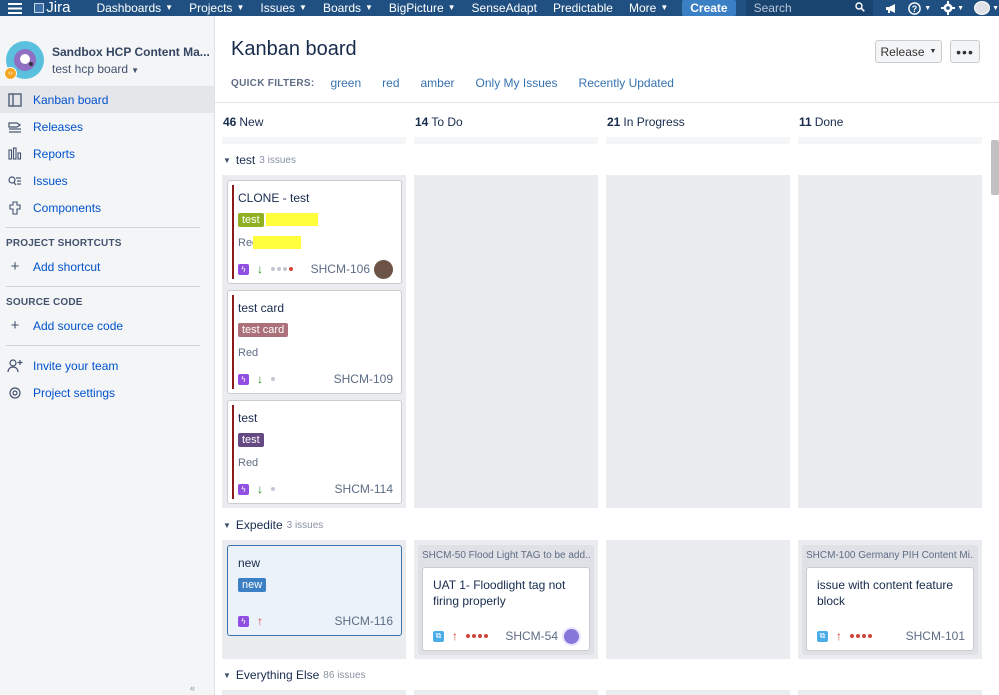 The width and height of the screenshot is (999, 695). Describe the element at coordinates (531, 636) in the screenshot. I see `issue-key: SHCM-54` at that location.